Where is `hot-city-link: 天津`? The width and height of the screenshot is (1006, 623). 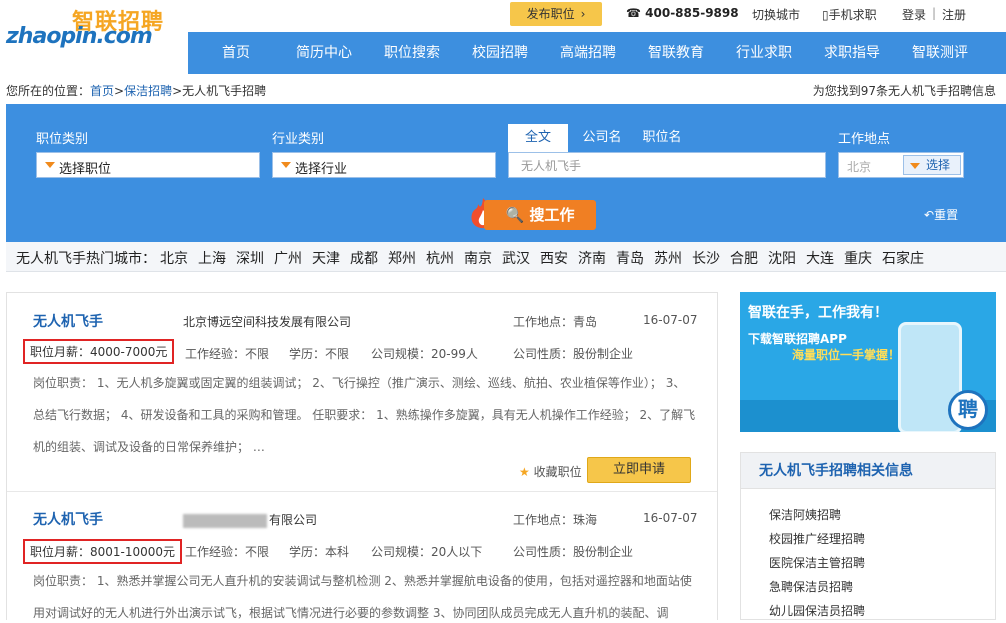
hot-city-link: 天津 is located at coordinates (326, 258).